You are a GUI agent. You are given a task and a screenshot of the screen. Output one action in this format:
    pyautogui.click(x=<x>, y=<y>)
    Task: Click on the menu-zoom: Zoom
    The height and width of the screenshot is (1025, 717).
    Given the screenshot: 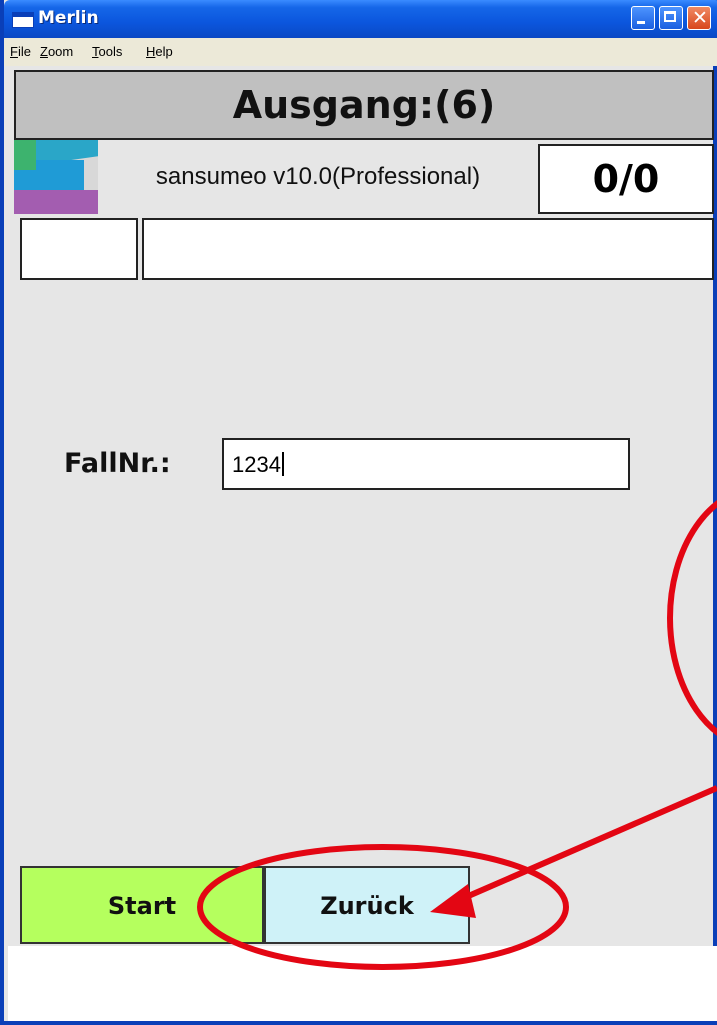 What is the action you would take?
    pyautogui.click(x=56, y=51)
    